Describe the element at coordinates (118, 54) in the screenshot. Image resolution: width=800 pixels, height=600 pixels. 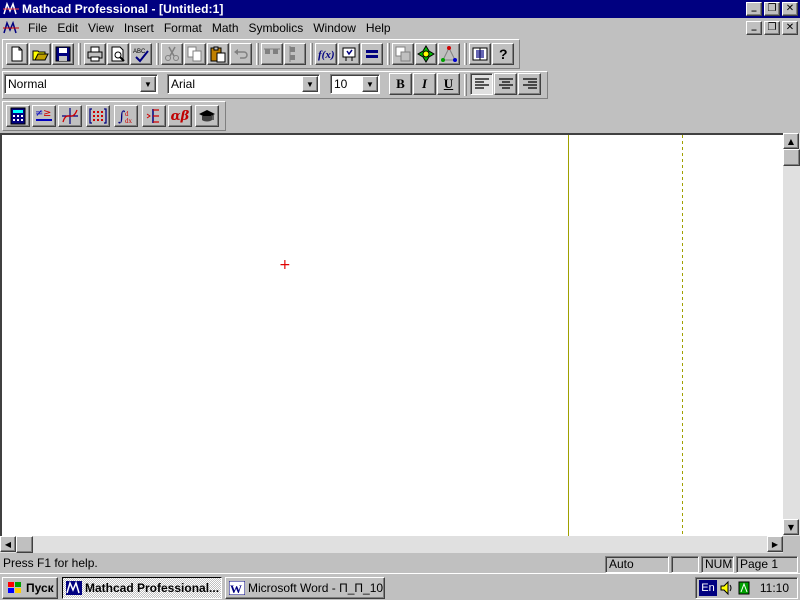
I see `print-preview-button` at that location.